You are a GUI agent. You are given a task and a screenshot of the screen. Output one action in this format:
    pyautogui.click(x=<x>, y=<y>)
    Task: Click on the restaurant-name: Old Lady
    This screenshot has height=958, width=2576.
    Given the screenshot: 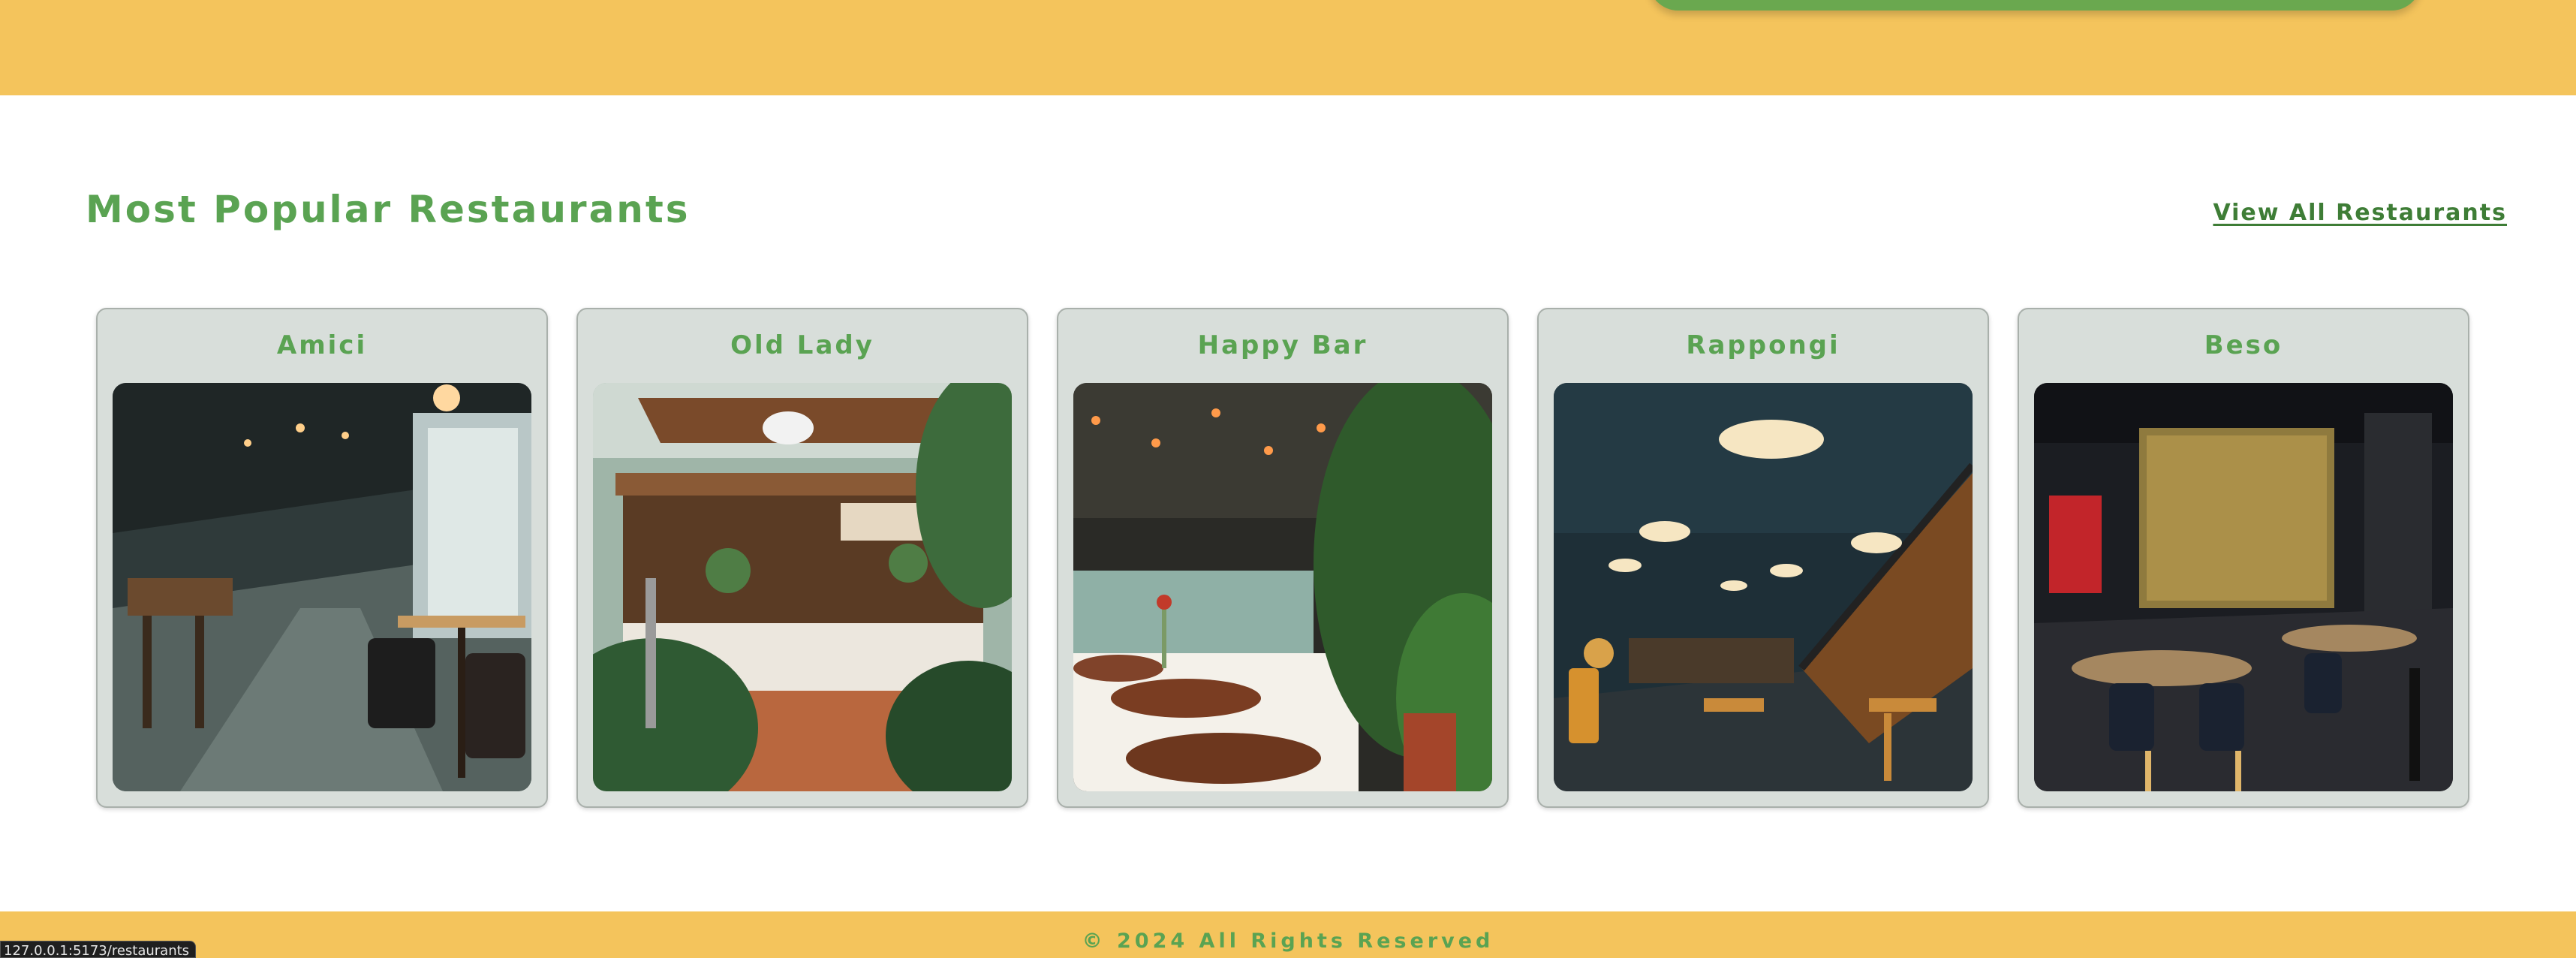 What is the action you would take?
    pyautogui.click(x=802, y=345)
    